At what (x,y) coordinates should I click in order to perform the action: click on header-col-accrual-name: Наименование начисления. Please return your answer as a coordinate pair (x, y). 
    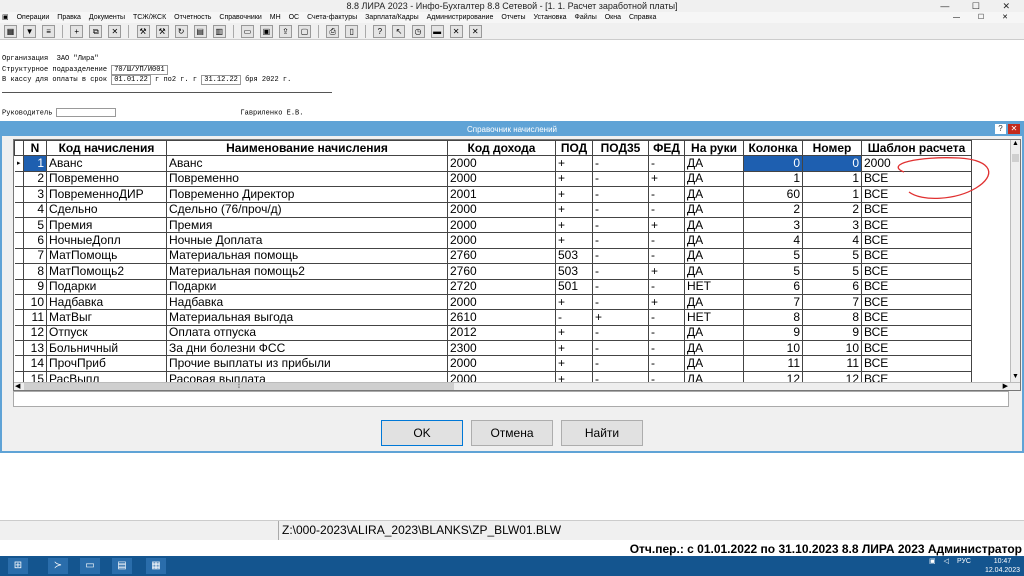
    Looking at the image, I should click on (307, 148).